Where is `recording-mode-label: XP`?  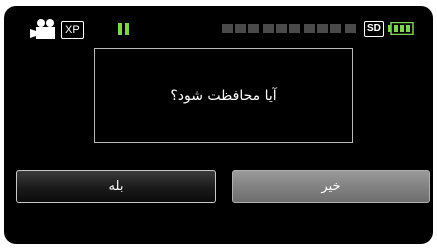
recording-mode-label: XP is located at coordinates (72, 30).